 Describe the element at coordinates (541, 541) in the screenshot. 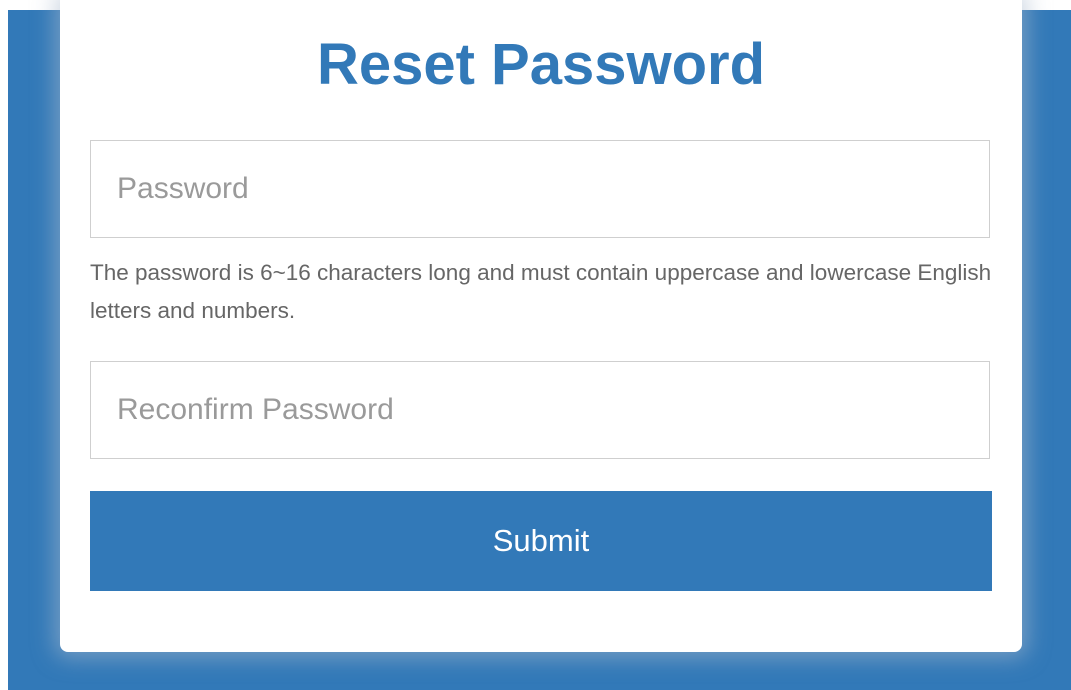

I see `submit-button: Submit` at that location.